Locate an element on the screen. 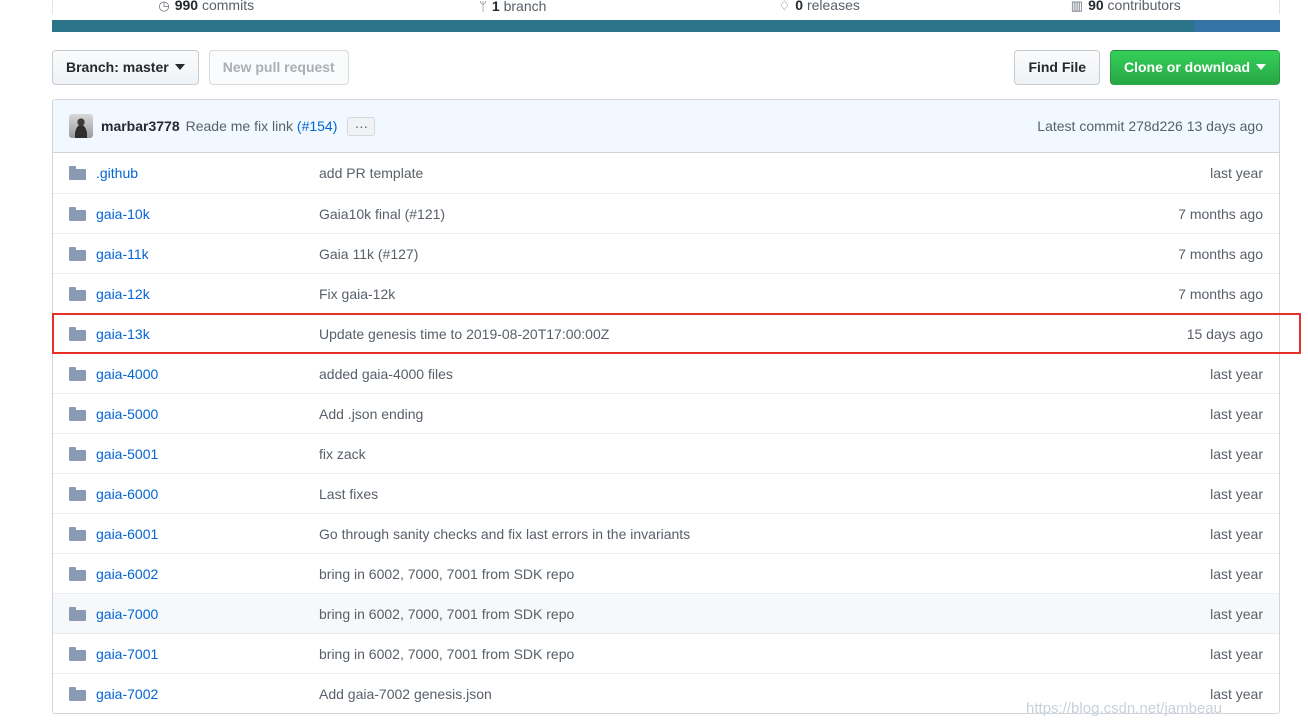 This screenshot has width=1308, height=724. watermark: https://blog.csdn.net/jambeau is located at coordinates (1124, 708).